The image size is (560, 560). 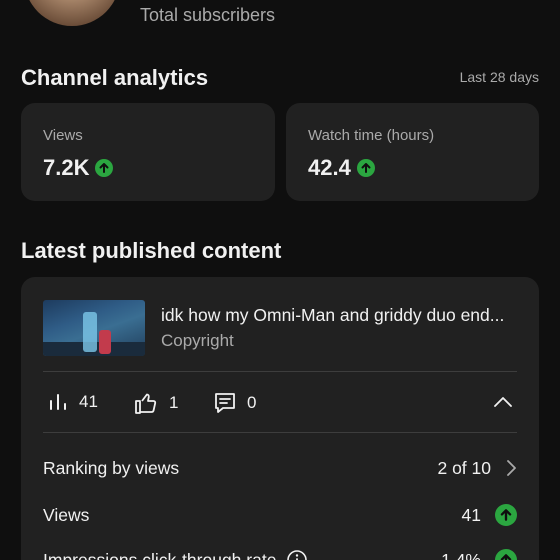 I want to click on video-views-count: 41, so click(x=88, y=401).